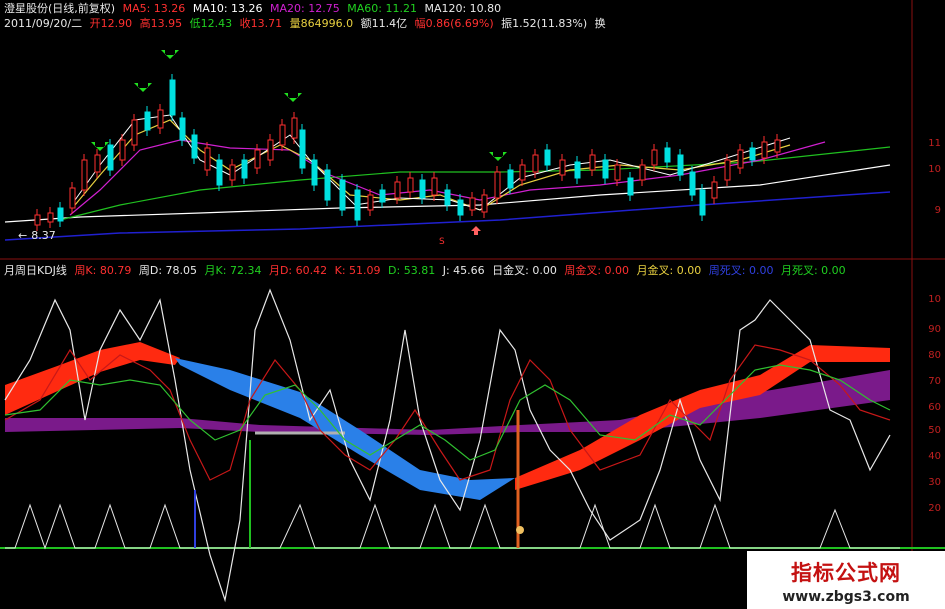 The height and width of the screenshot is (609, 945). Describe the element at coordinates (227, 8) in the screenshot. I see `ma10-label: MA10: 13.26` at that location.